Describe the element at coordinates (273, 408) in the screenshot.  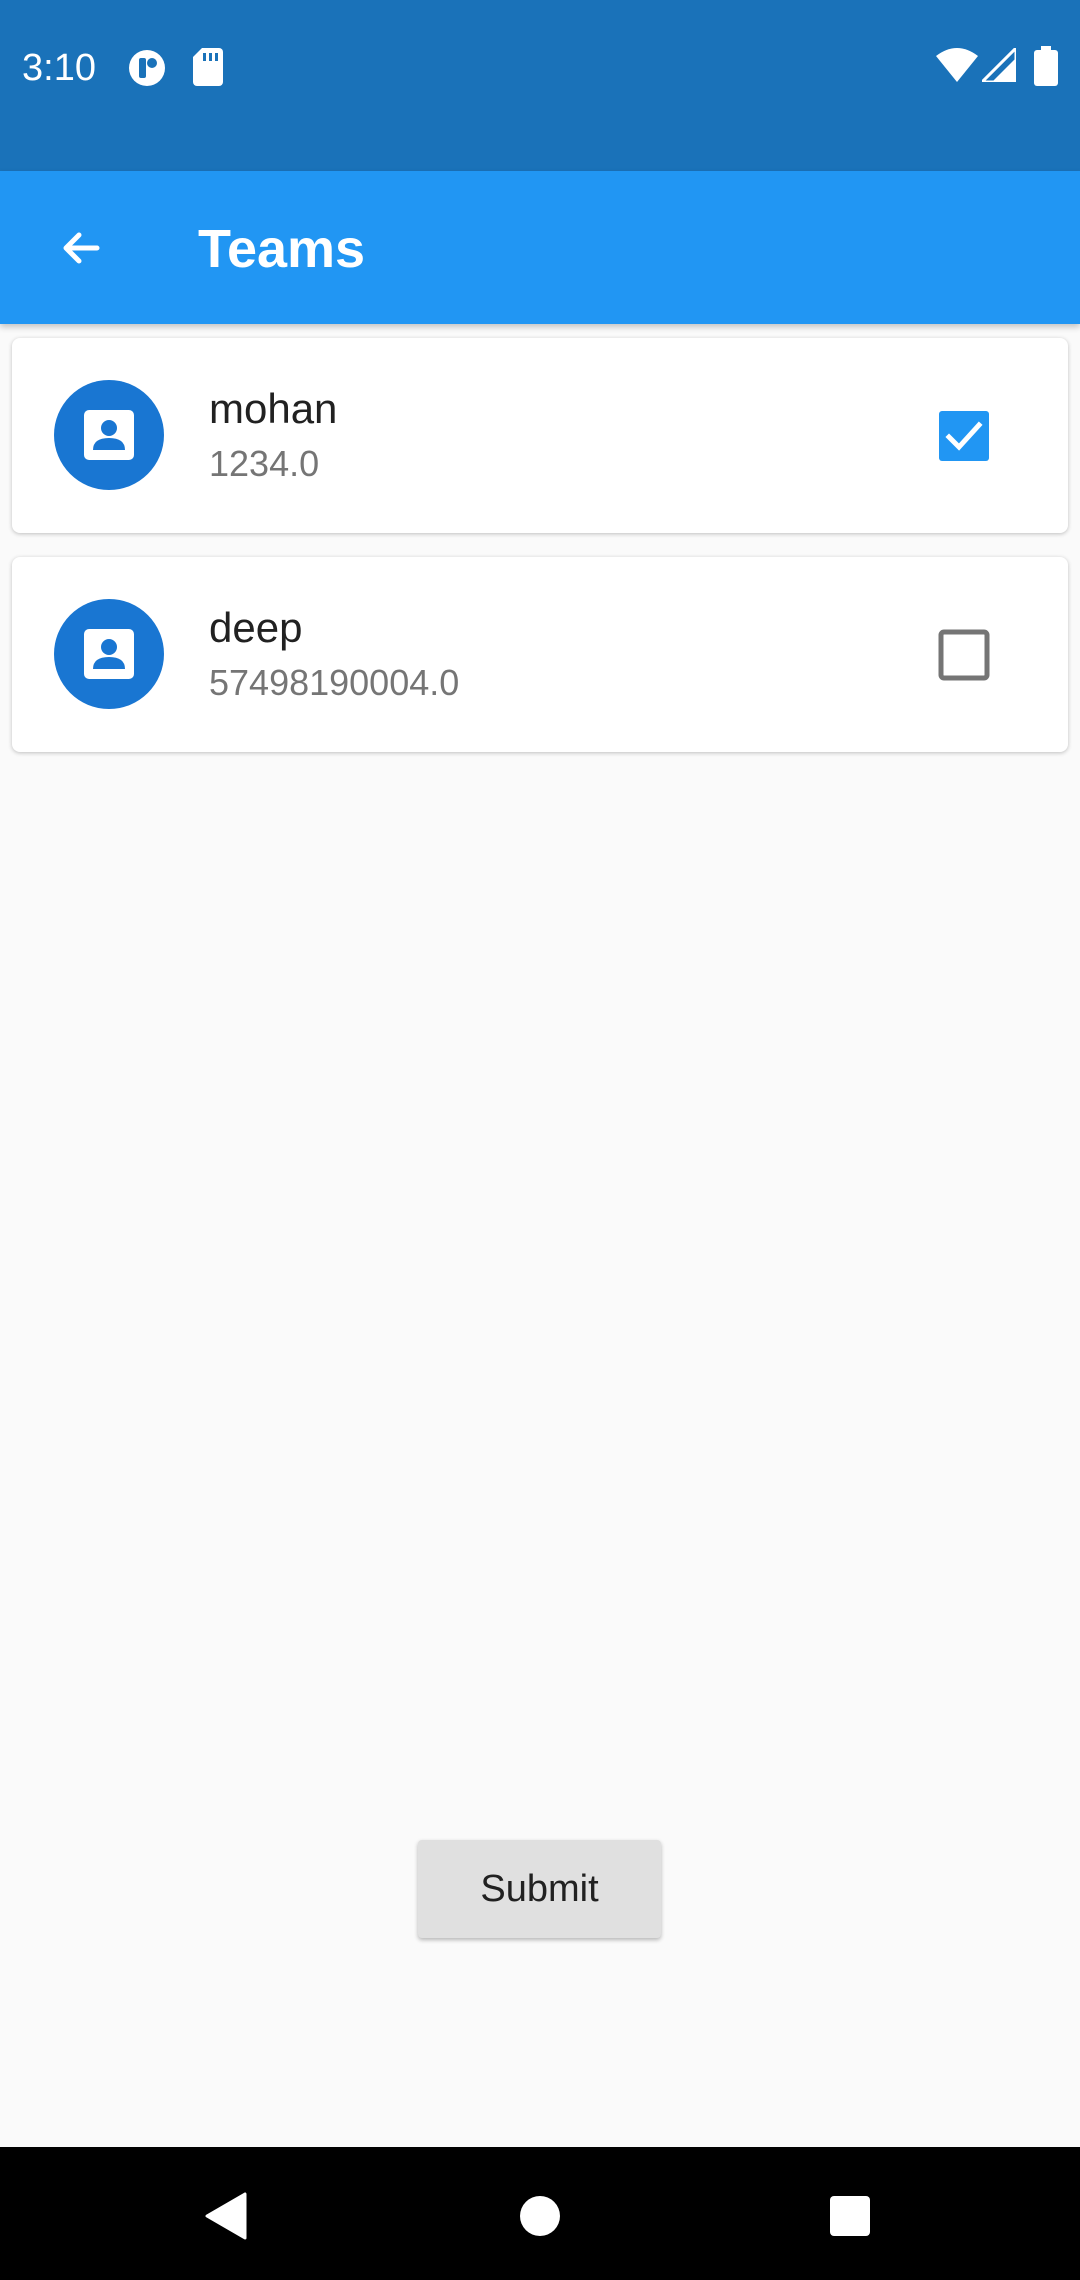
I see `team-name: mohan` at that location.